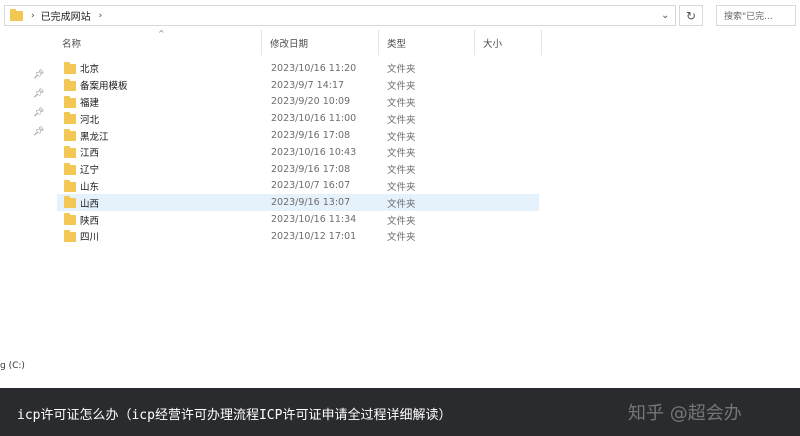  Describe the element at coordinates (314, 220) in the screenshot. I see `file-modified: 2023/10/16 11:34` at that location.